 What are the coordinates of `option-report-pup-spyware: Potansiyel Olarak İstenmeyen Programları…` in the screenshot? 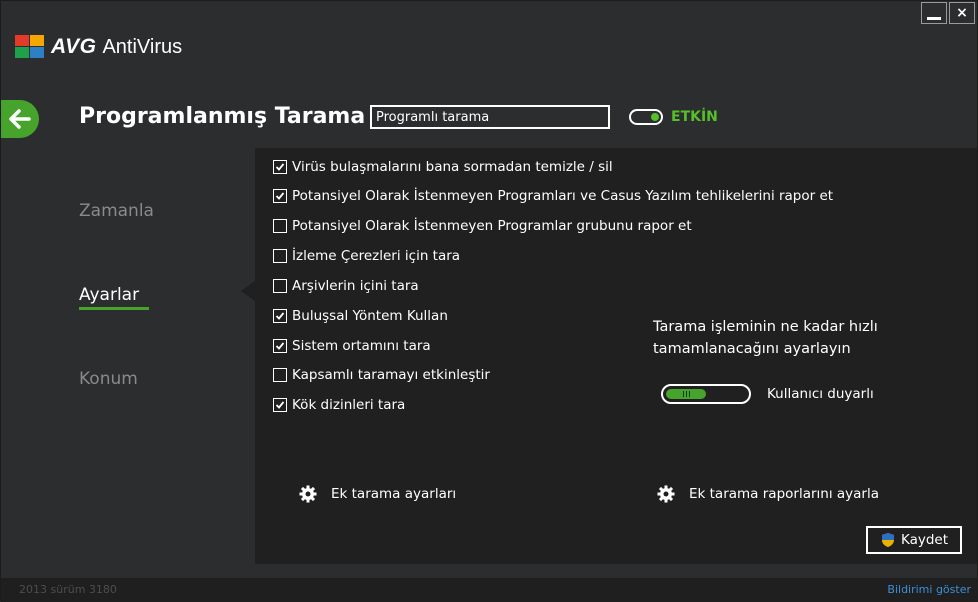 It's located at (553, 196).